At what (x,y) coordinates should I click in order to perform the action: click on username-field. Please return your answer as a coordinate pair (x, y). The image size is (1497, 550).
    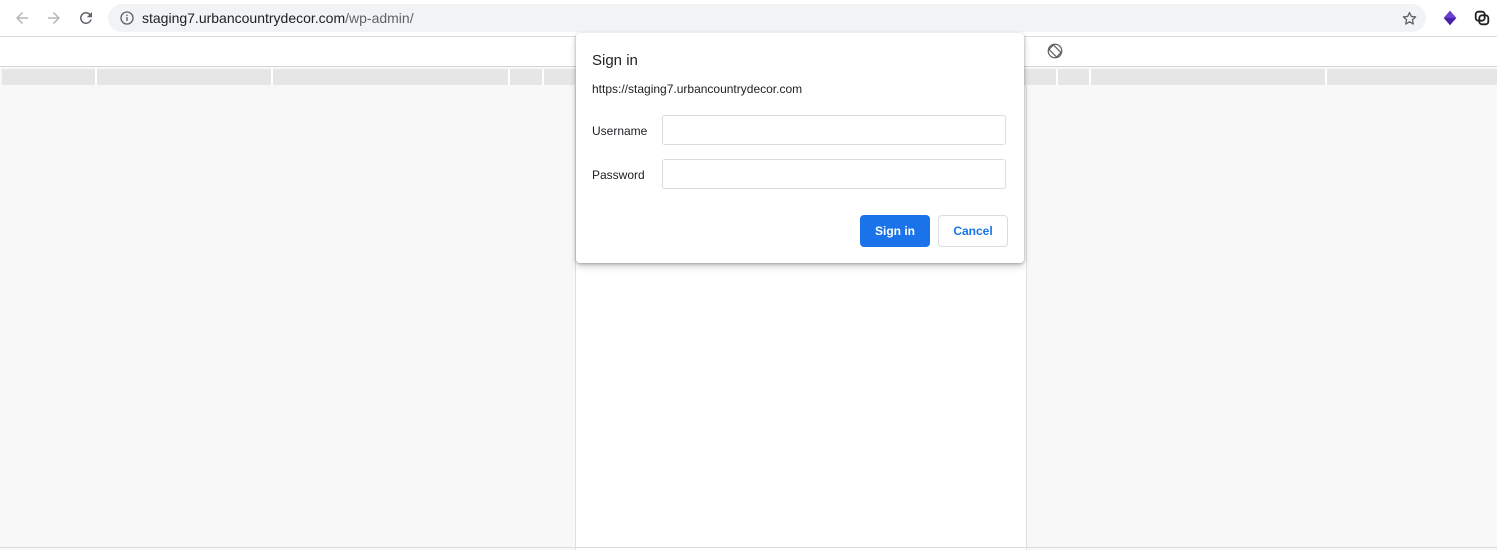
    Looking at the image, I should click on (834, 130).